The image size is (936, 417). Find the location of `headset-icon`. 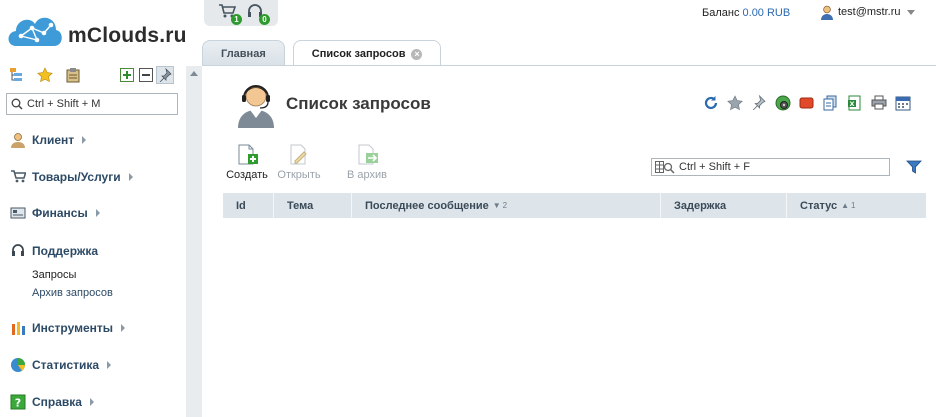

headset-icon is located at coordinates (18, 250).